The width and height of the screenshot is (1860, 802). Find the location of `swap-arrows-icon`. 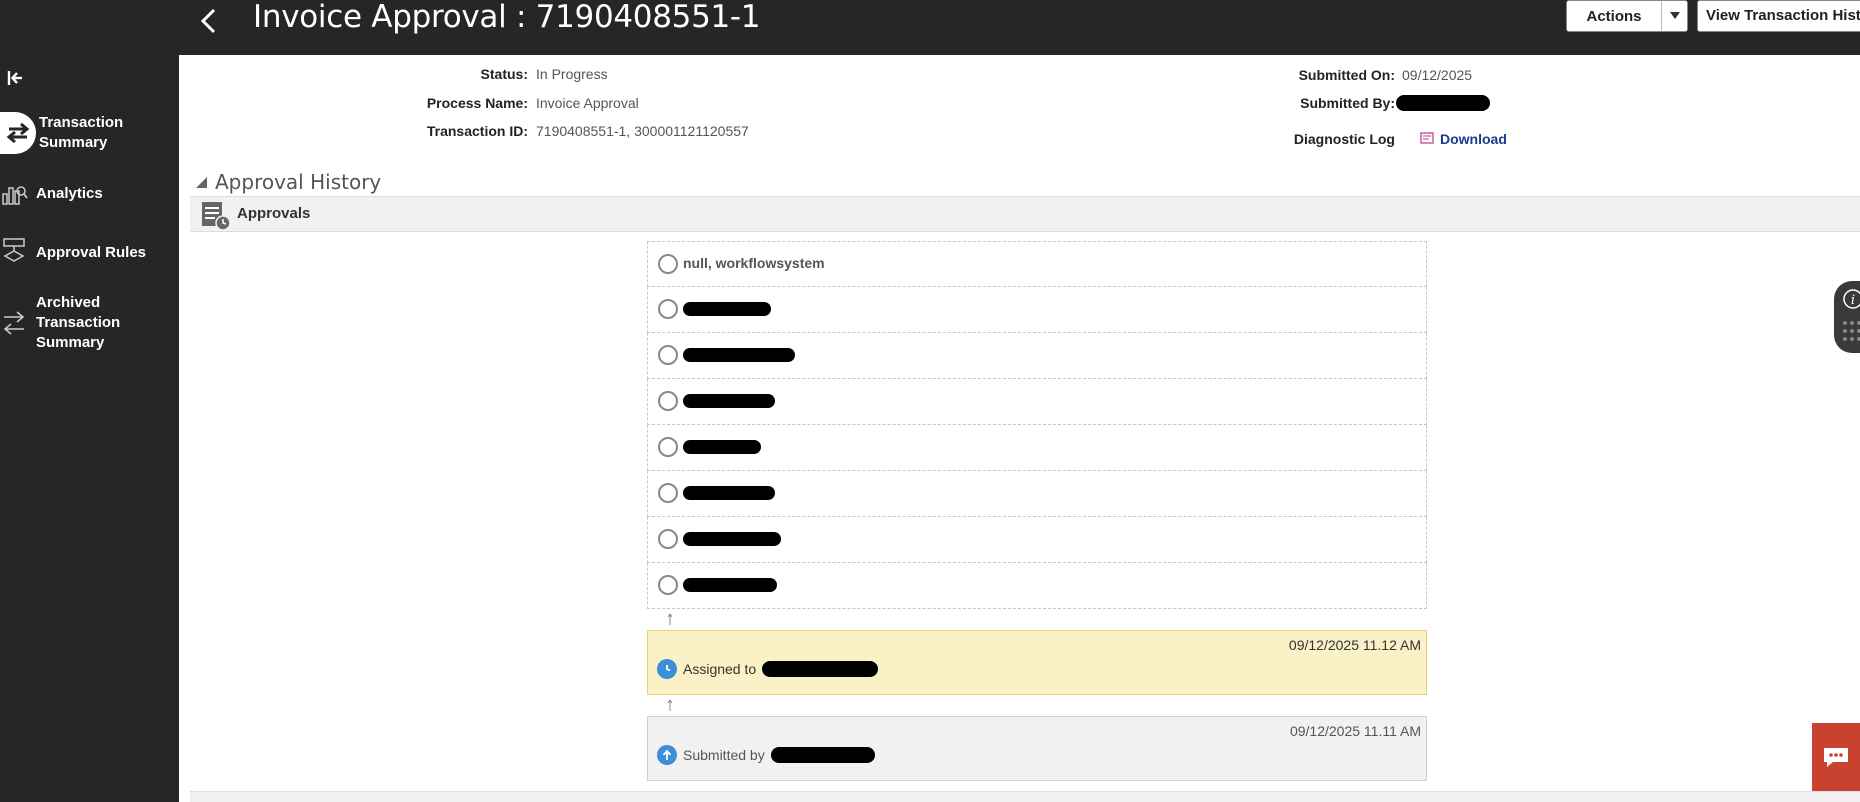

swap-arrows-icon is located at coordinates (18, 133).